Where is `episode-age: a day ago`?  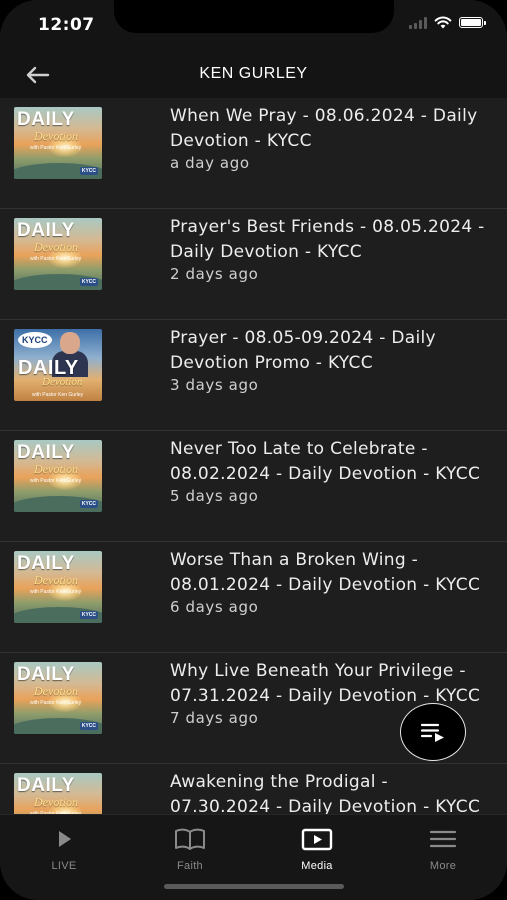
episode-age: a day ago is located at coordinates (210, 163).